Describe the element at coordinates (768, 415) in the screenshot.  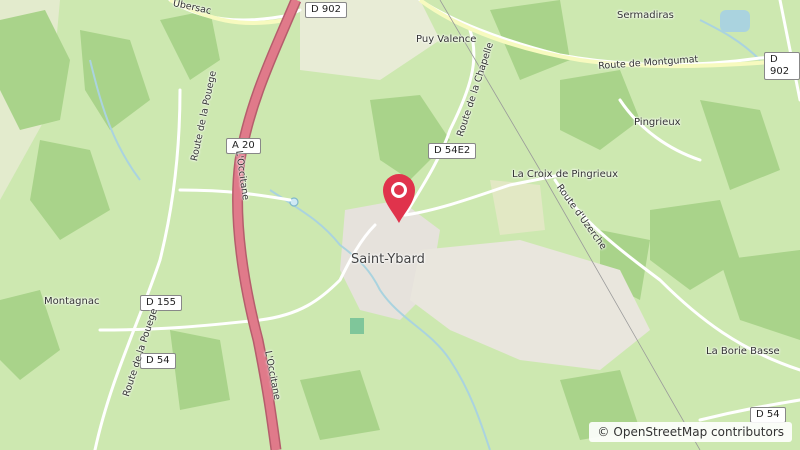
I see `road-shield-d54: D 54` at that location.